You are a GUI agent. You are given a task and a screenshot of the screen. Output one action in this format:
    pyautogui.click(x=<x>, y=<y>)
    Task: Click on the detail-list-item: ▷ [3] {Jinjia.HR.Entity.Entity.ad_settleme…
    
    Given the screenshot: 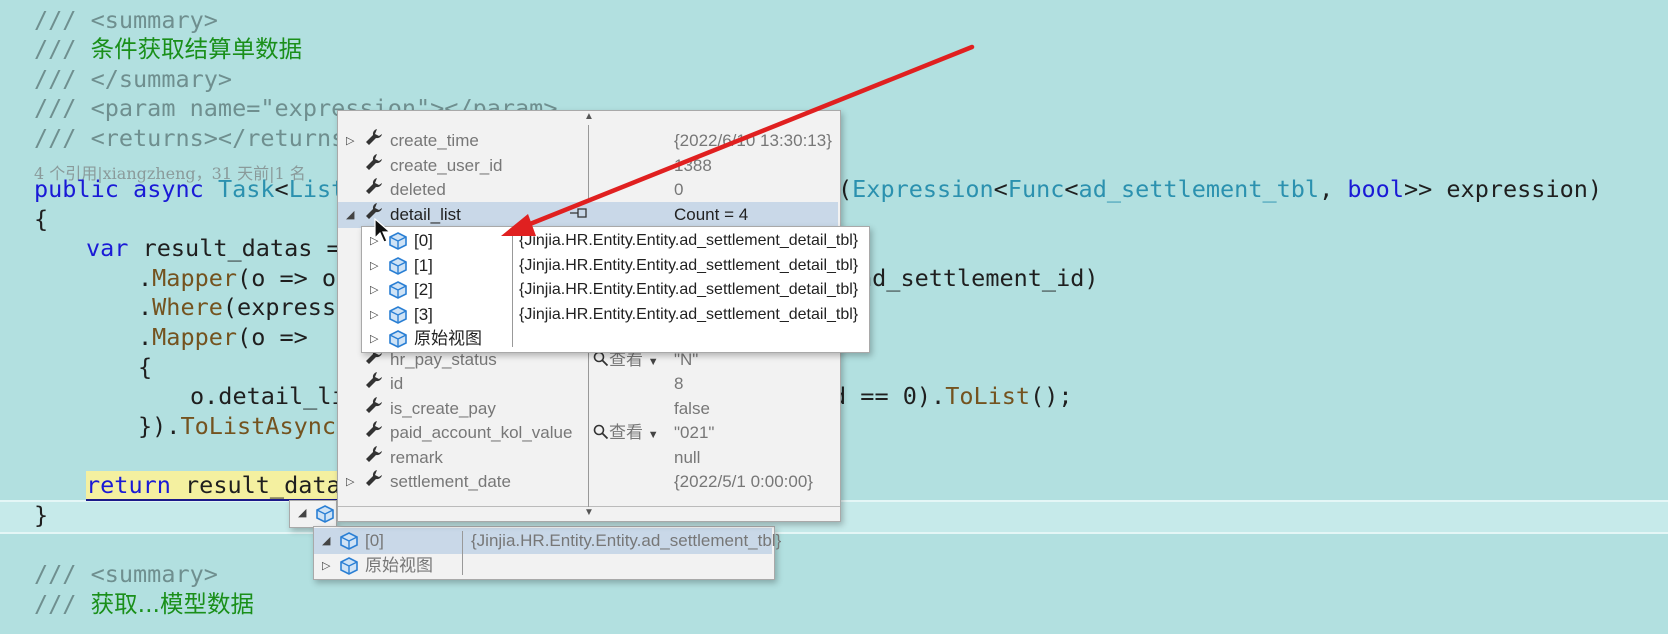 What is the action you would take?
    pyautogui.click(x=614, y=315)
    